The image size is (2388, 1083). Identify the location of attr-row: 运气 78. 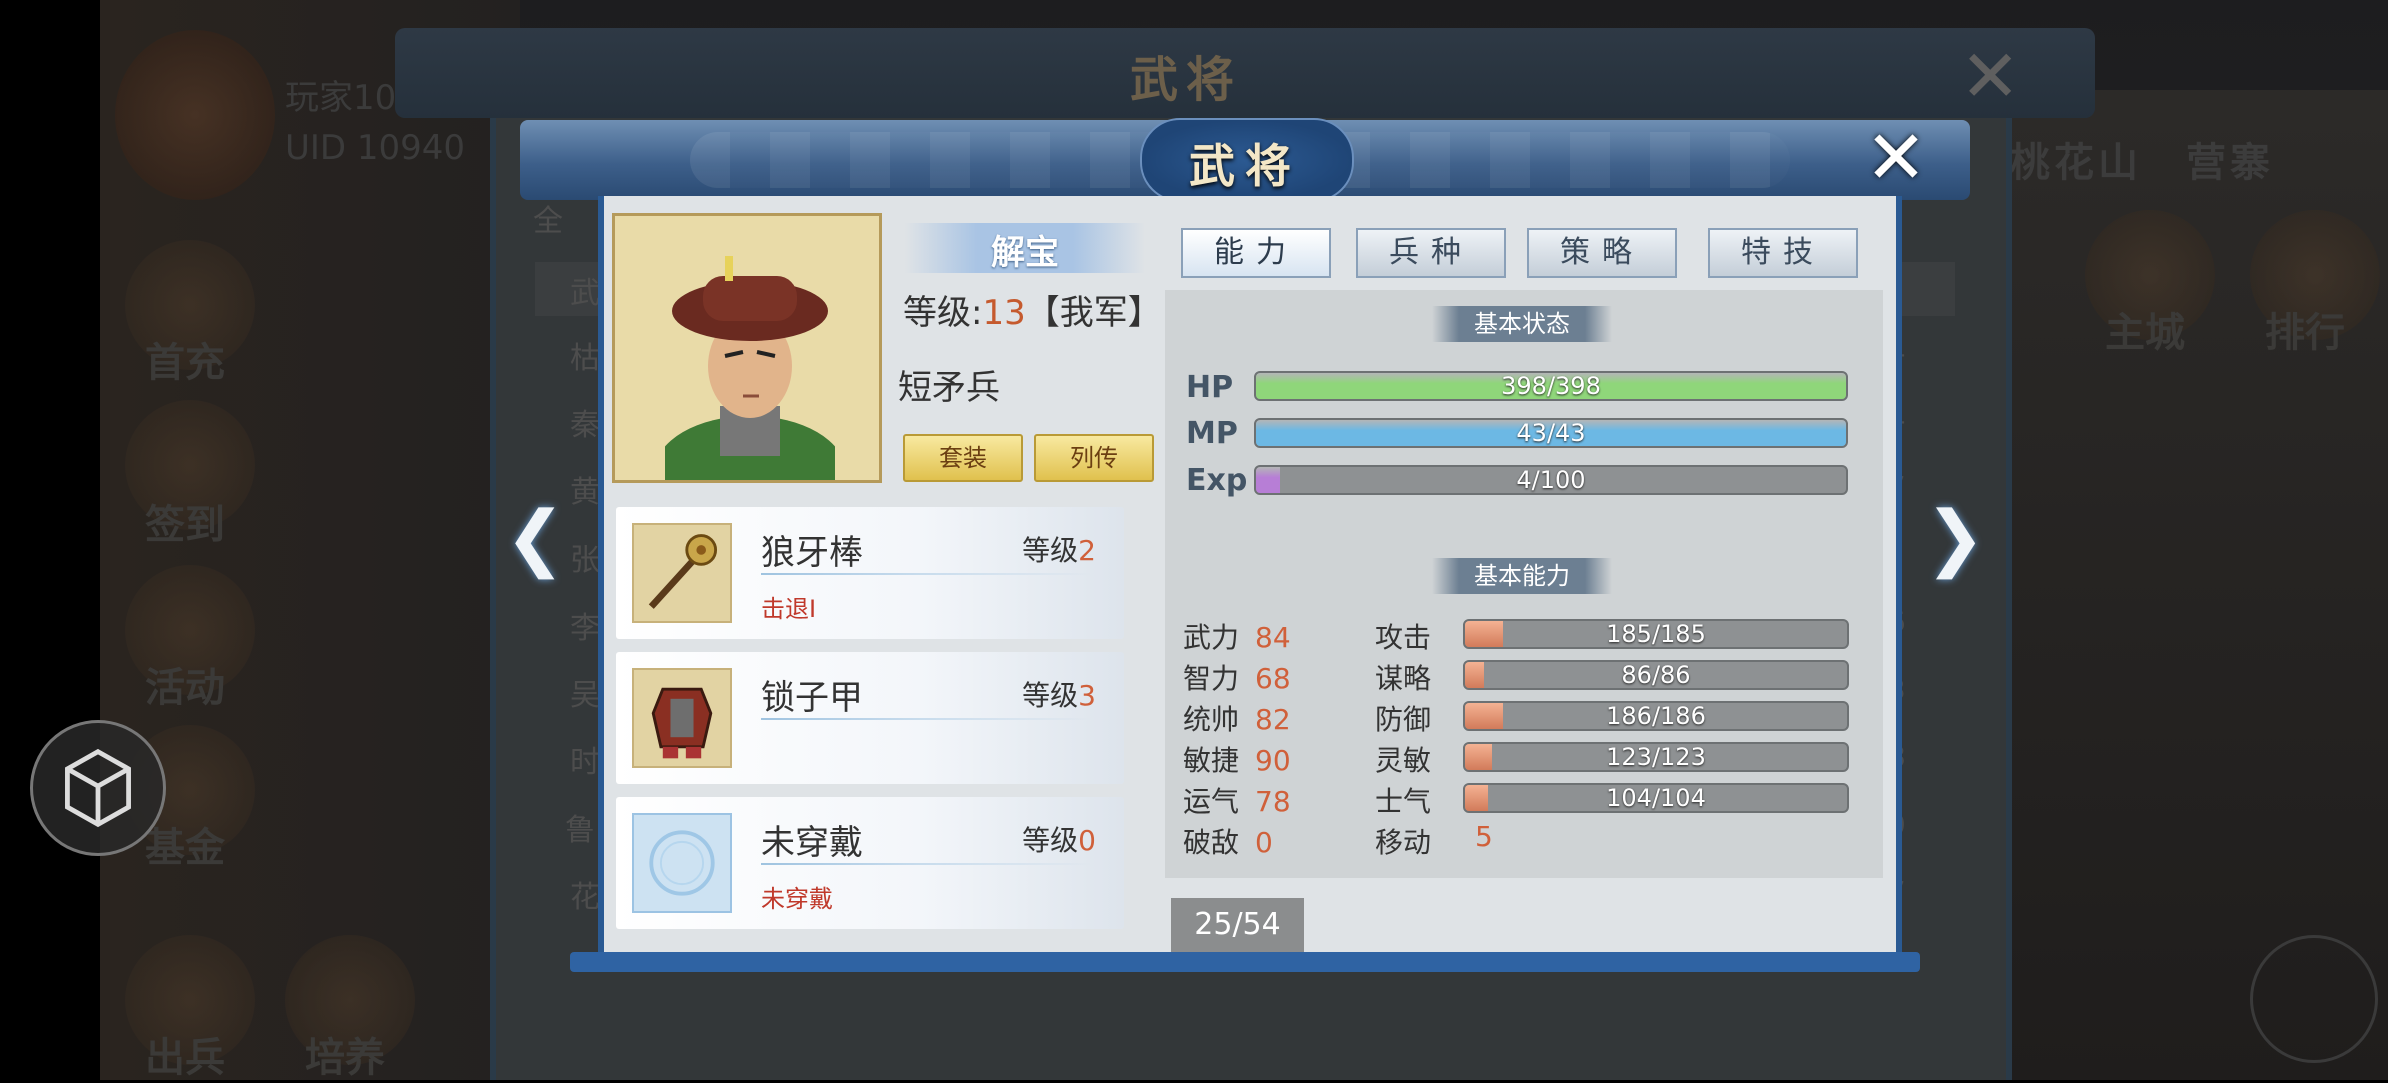
(1237, 800).